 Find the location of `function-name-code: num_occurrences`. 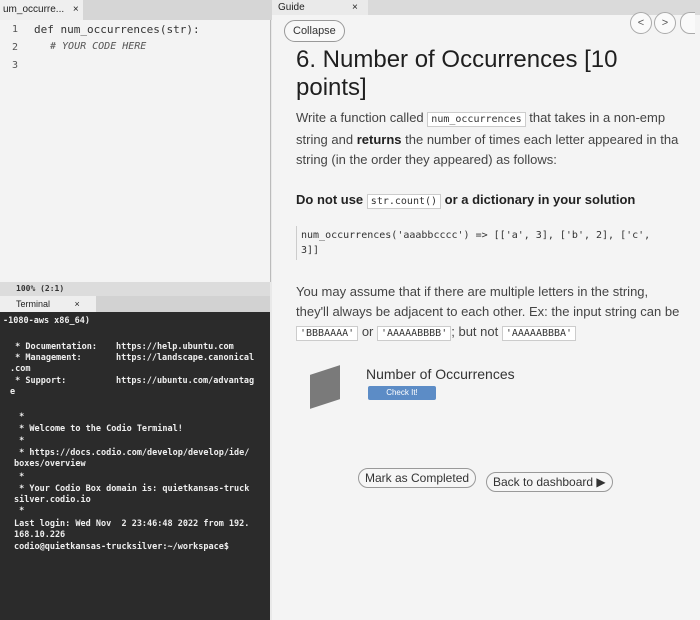

function-name-code: num_occurrences is located at coordinates (476, 119).